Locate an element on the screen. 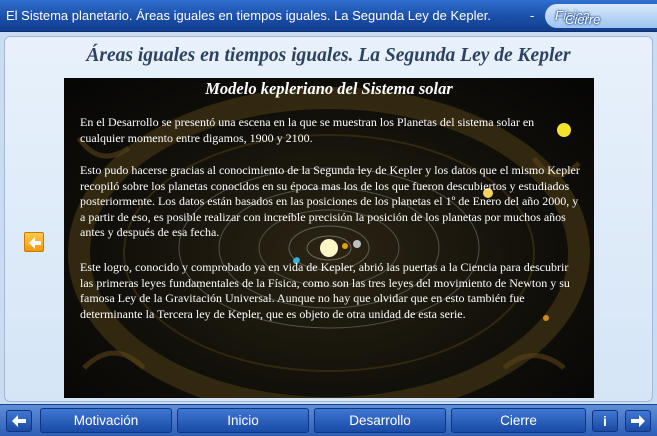  arrow-right-icon is located at coordinates (638, 421).